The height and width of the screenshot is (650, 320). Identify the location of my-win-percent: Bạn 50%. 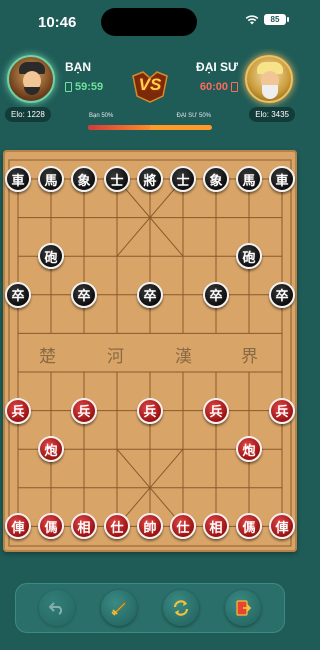
(101, 116).